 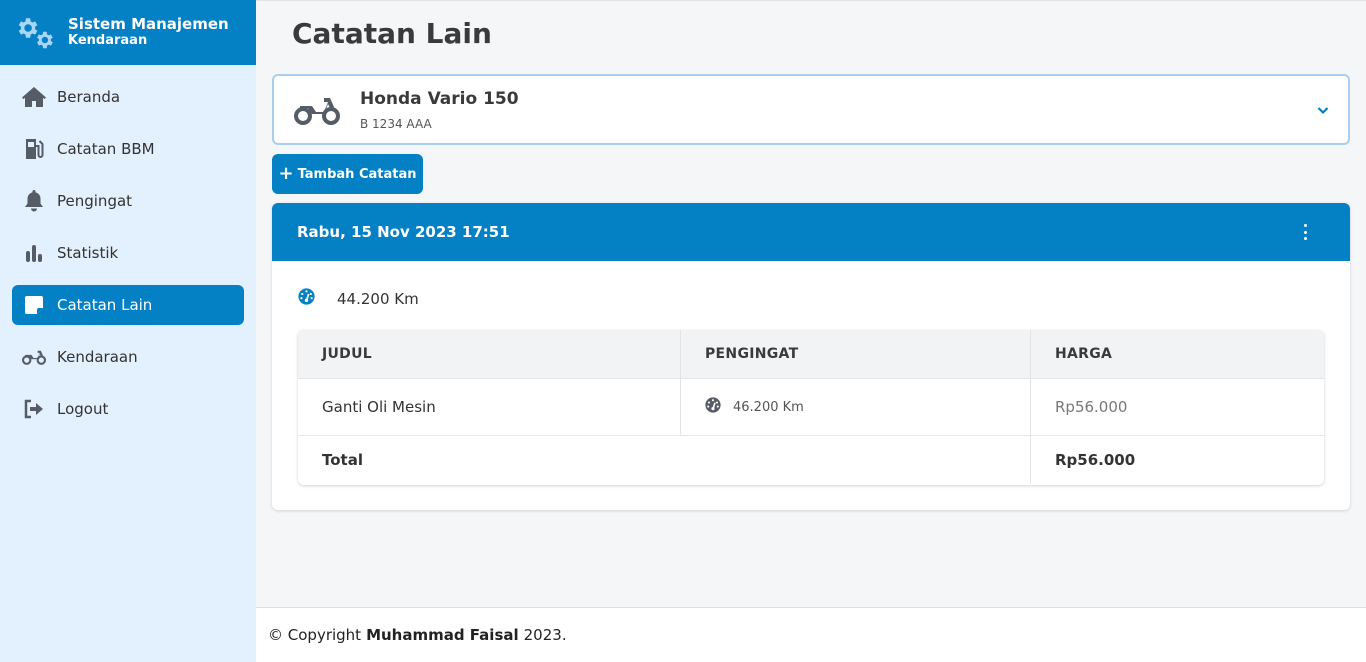 What do you see at coordinates (856, 354) in the screenshot?
I see `column-header-pengingat: PENGINGAT` at bounding box center [856, 354].